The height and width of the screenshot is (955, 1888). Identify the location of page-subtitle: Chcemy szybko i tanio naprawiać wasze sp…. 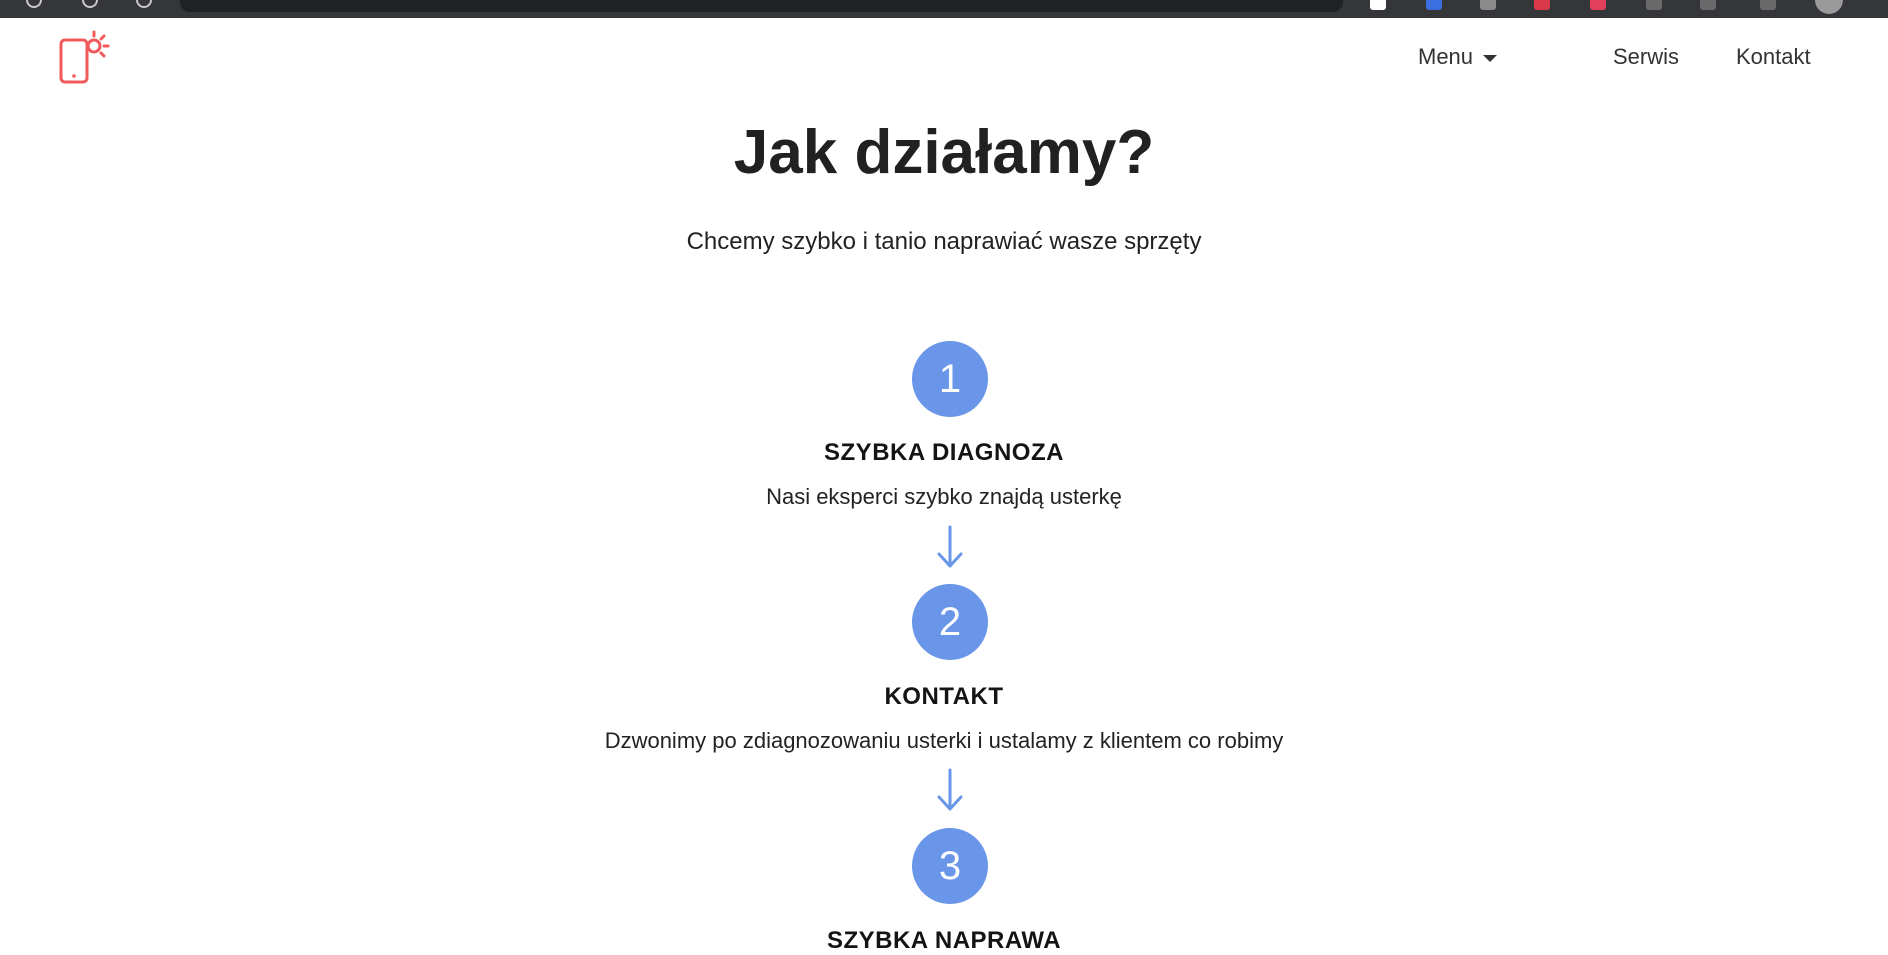
(944, 241).